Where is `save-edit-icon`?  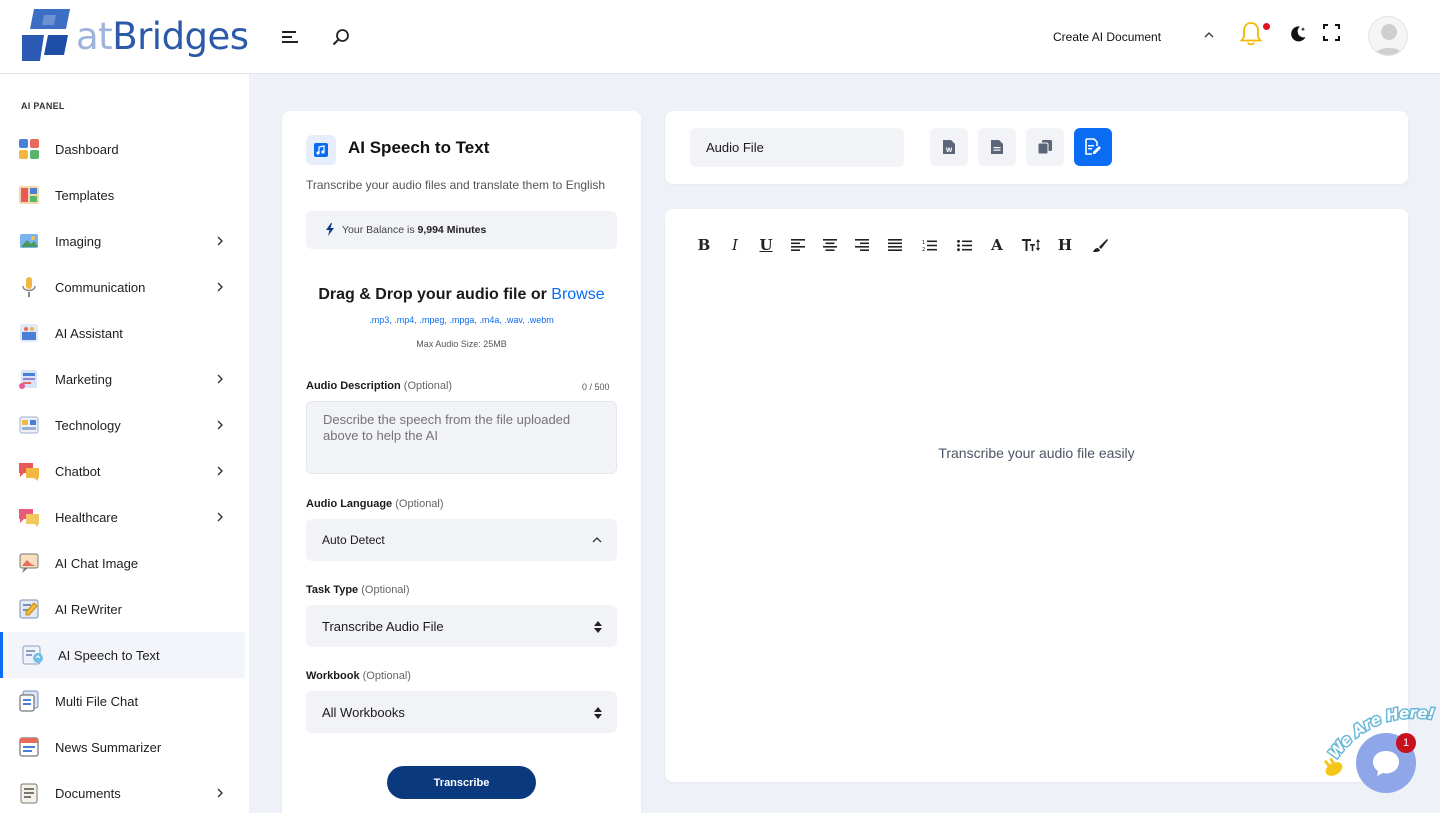 save-edit-icon is located at coordinates (1093, 146).